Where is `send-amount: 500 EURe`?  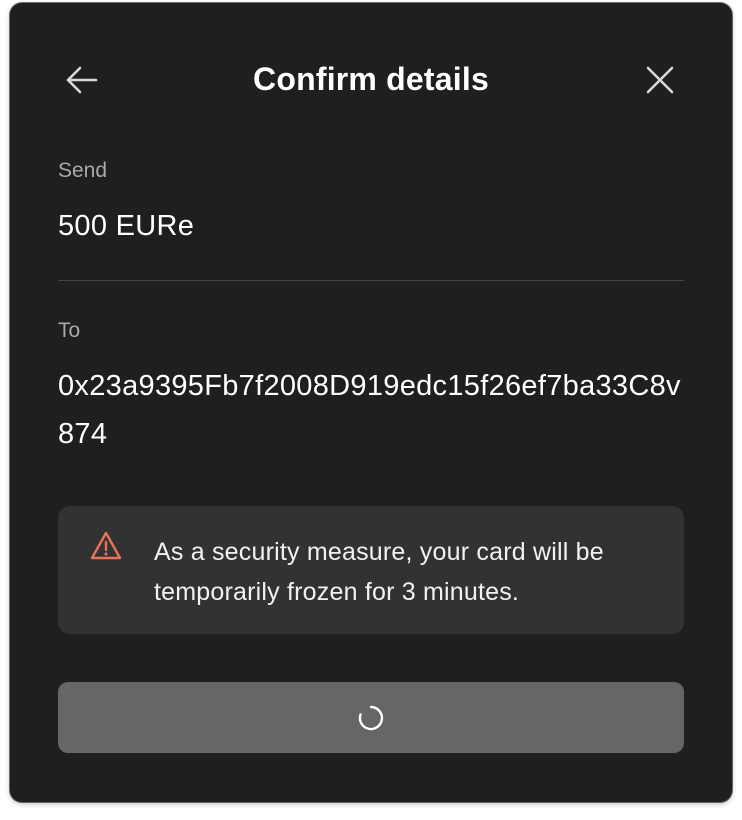 send-amount: 500 EURe is located at coordinates (126, 226).